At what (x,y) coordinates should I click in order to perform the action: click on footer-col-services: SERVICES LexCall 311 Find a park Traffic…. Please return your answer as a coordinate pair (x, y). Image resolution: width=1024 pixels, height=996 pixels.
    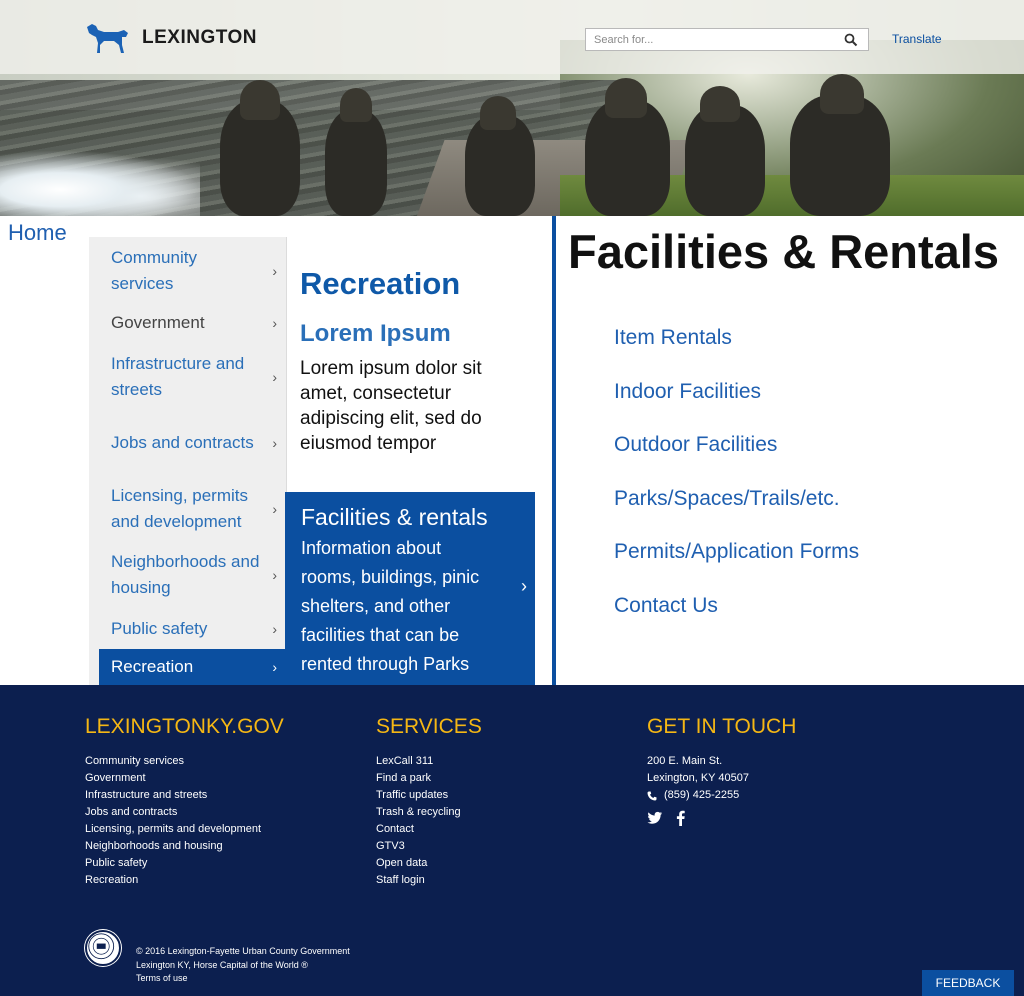
    Looking at the image, I should click on (429, 802).